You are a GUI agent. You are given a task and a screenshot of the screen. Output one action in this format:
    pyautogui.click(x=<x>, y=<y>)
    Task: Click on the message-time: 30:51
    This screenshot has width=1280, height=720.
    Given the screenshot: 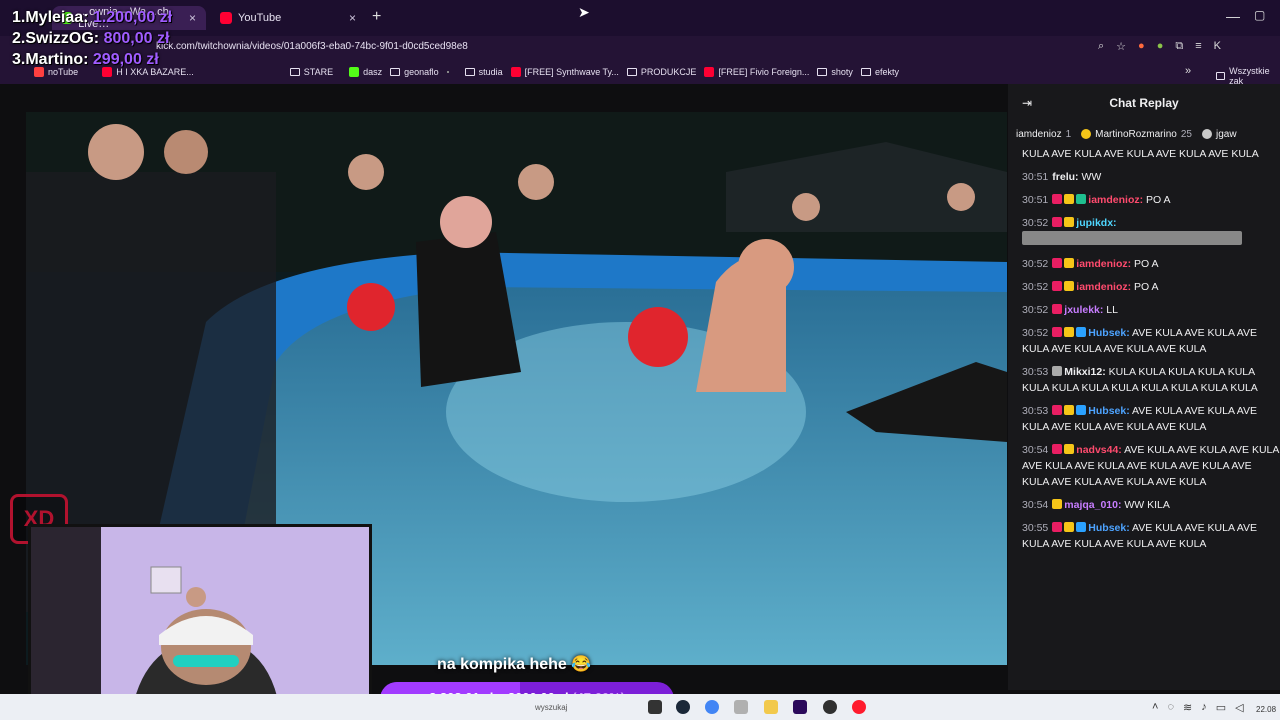 What is the action you would take?
    pyautogui.click(x=1035, y=177)
    